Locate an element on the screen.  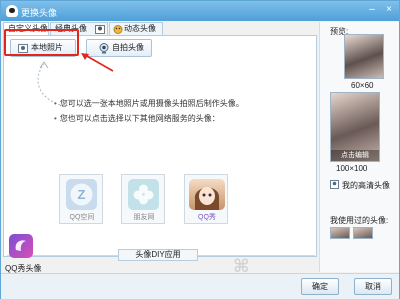
tab-animated-avatar: 动态头像 is located at coordinates (136, 29).